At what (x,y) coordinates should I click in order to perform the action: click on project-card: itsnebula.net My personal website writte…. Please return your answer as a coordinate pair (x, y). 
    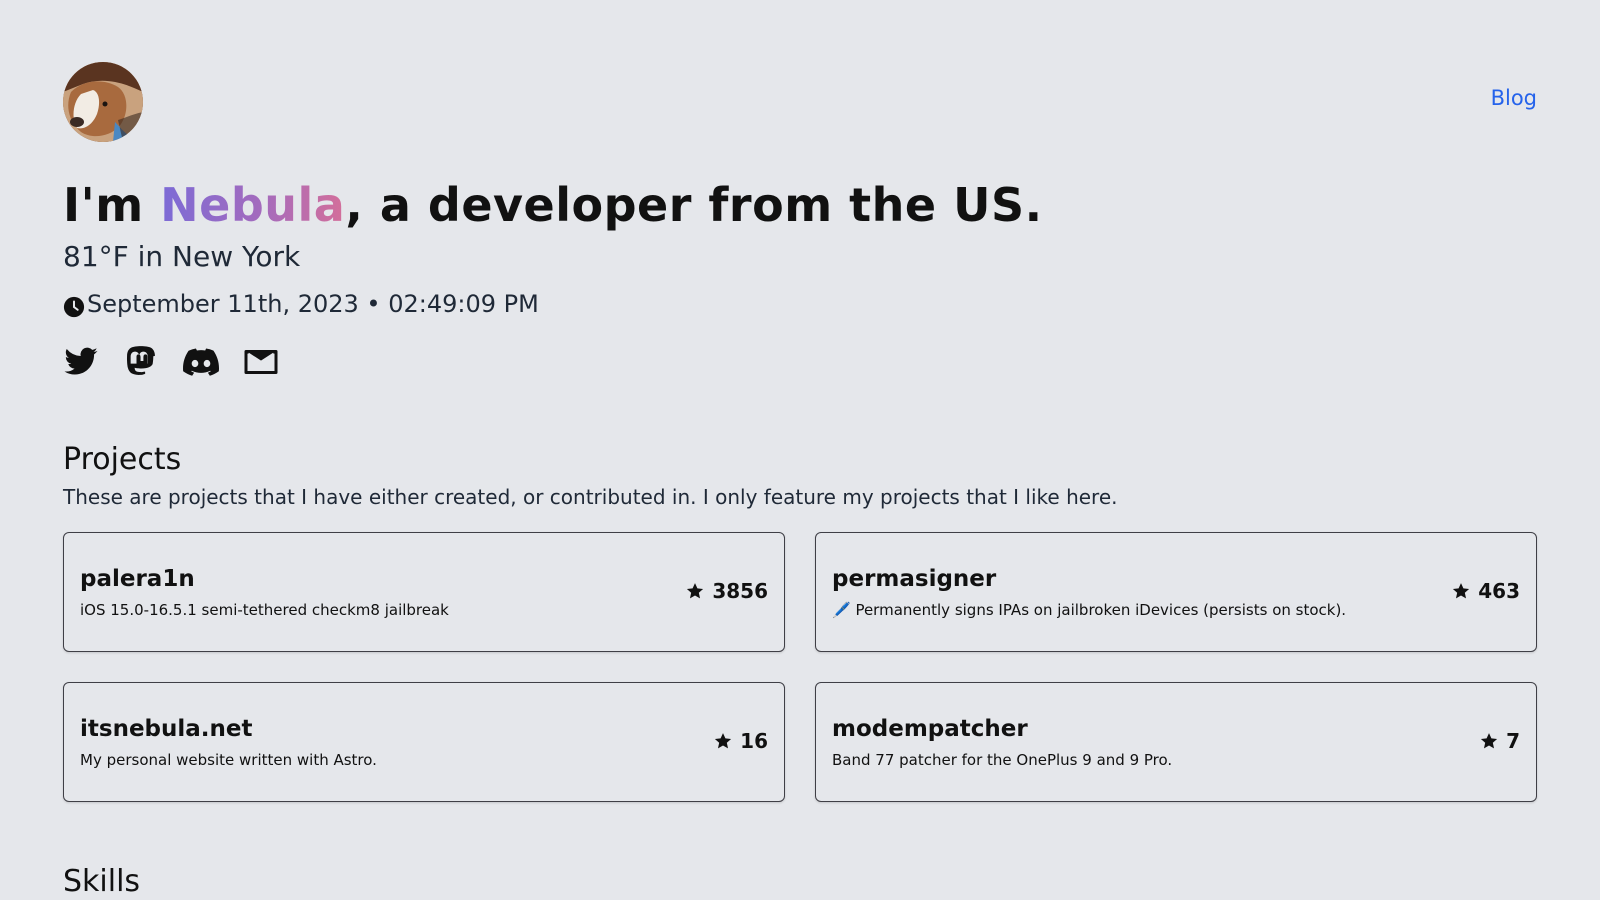
    Looking at the image, I should click on (424, 742).